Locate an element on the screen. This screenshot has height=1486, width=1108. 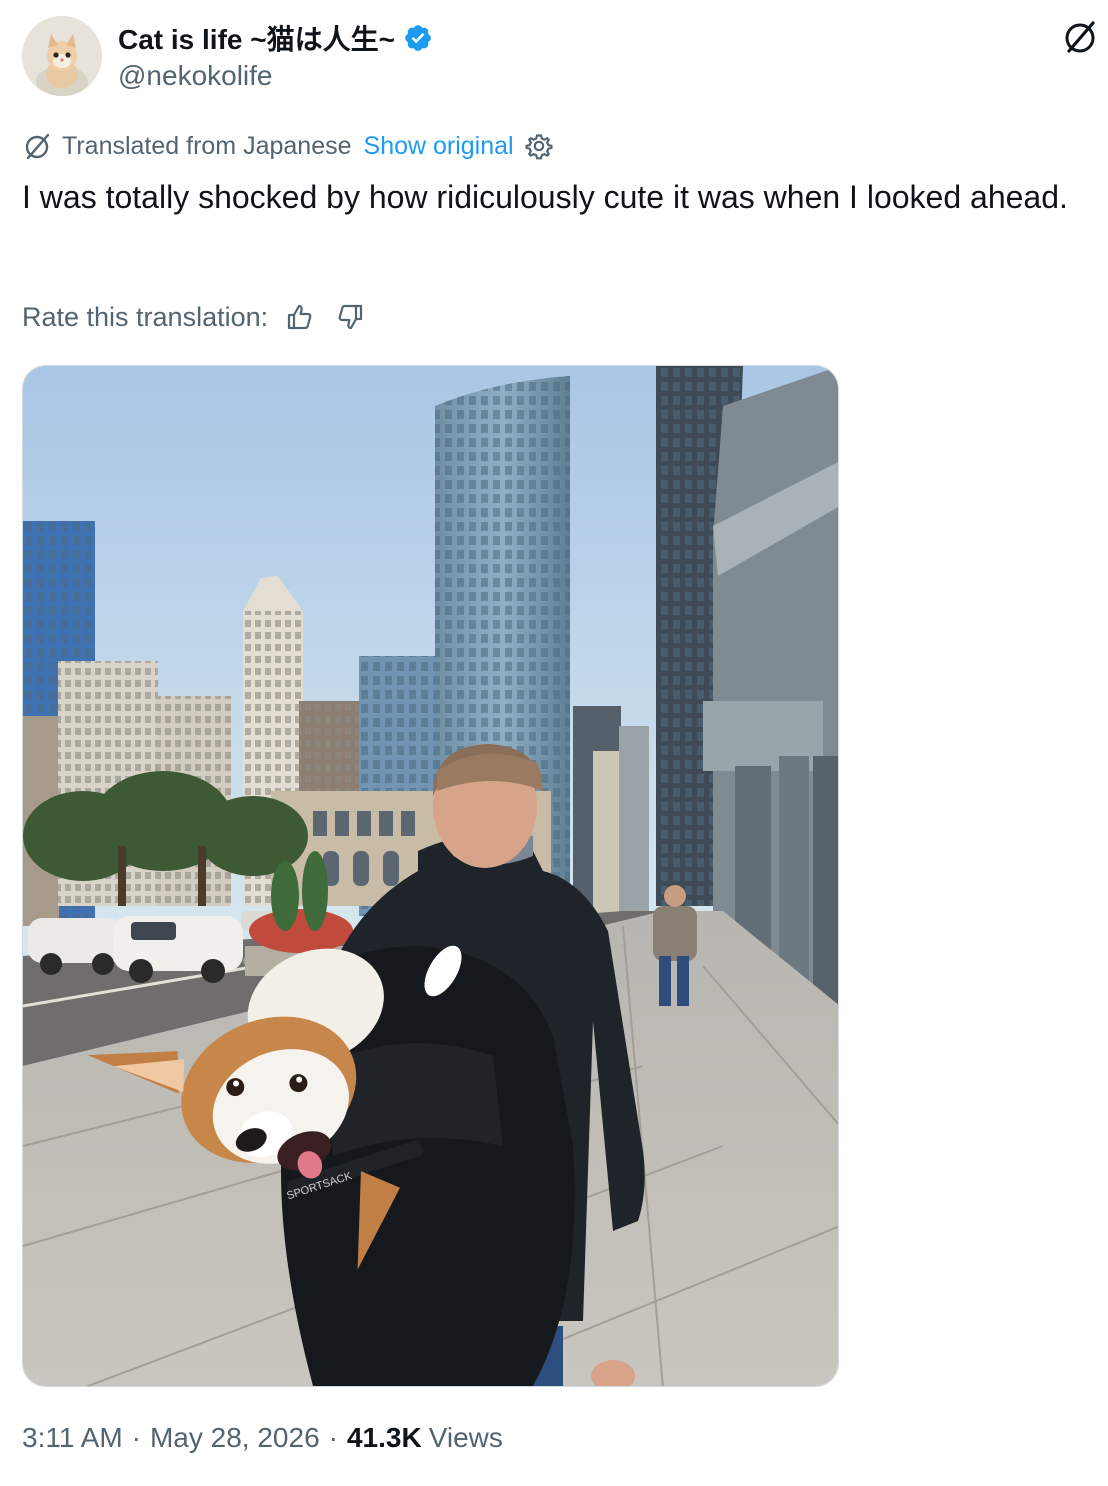
rate-translation-row: Rate this translation: is located at coordinates (195, 317).